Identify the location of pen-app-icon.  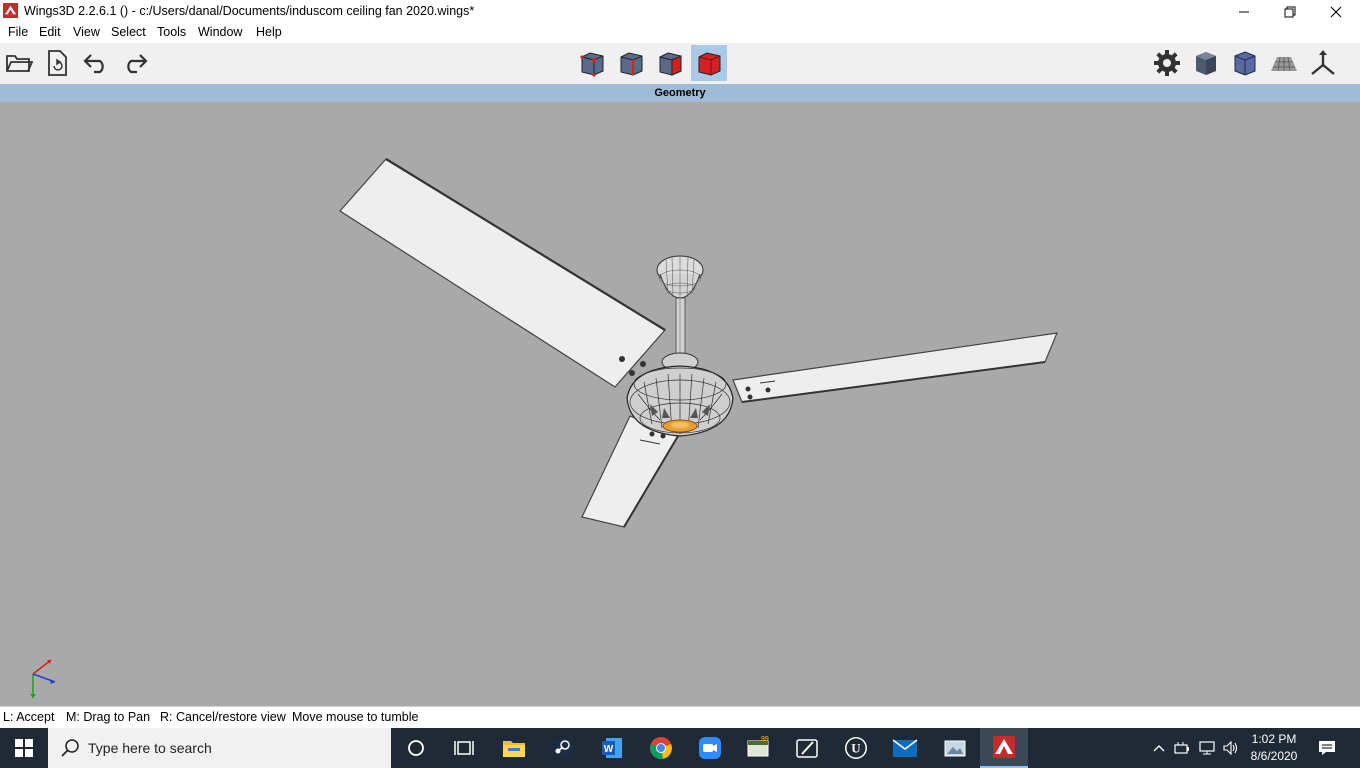
(807, 748).